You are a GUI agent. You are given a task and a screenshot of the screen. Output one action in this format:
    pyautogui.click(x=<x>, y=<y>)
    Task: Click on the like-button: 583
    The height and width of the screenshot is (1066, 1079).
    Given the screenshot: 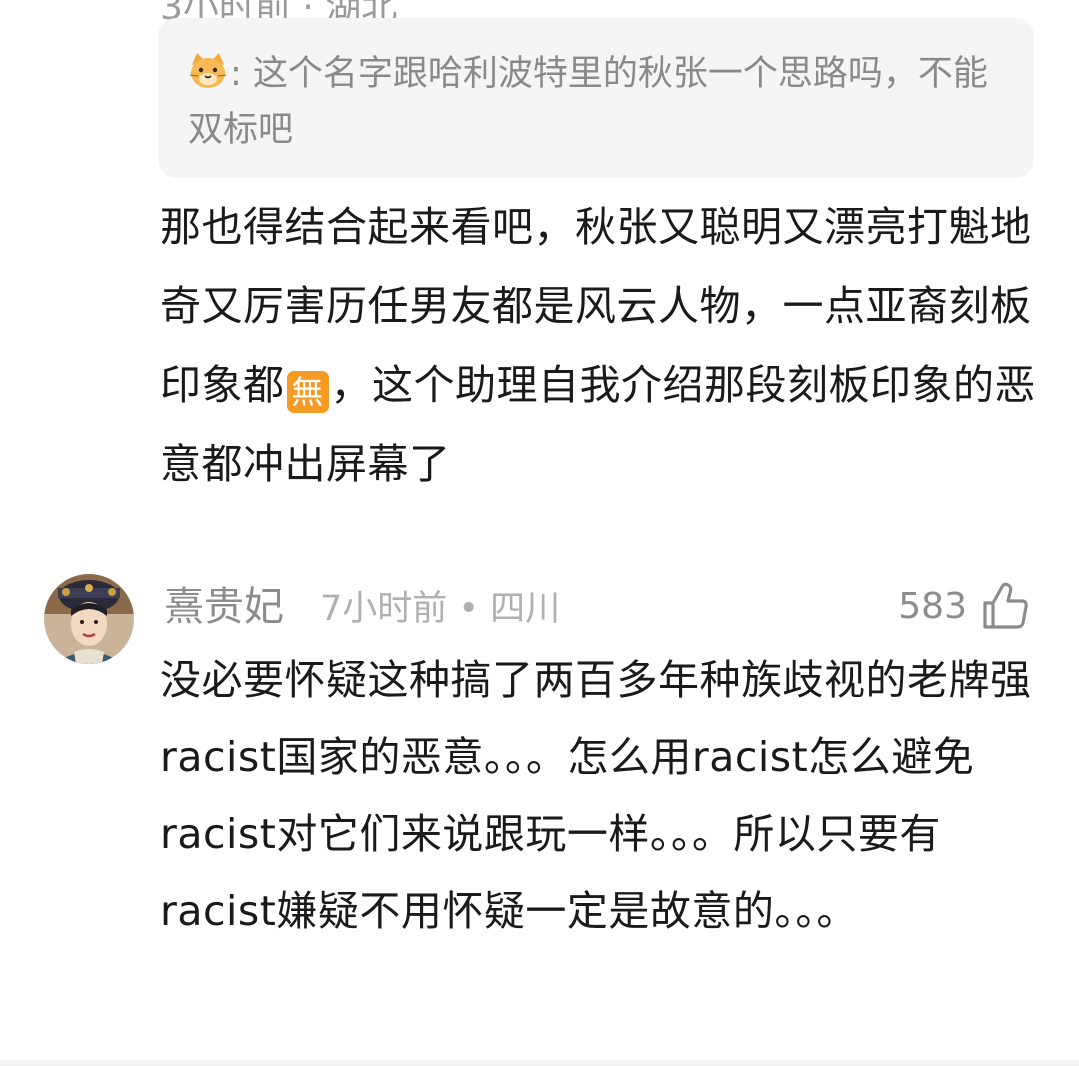 What is the action you would take?
    pyautogui.click(x=963, y=606)
    